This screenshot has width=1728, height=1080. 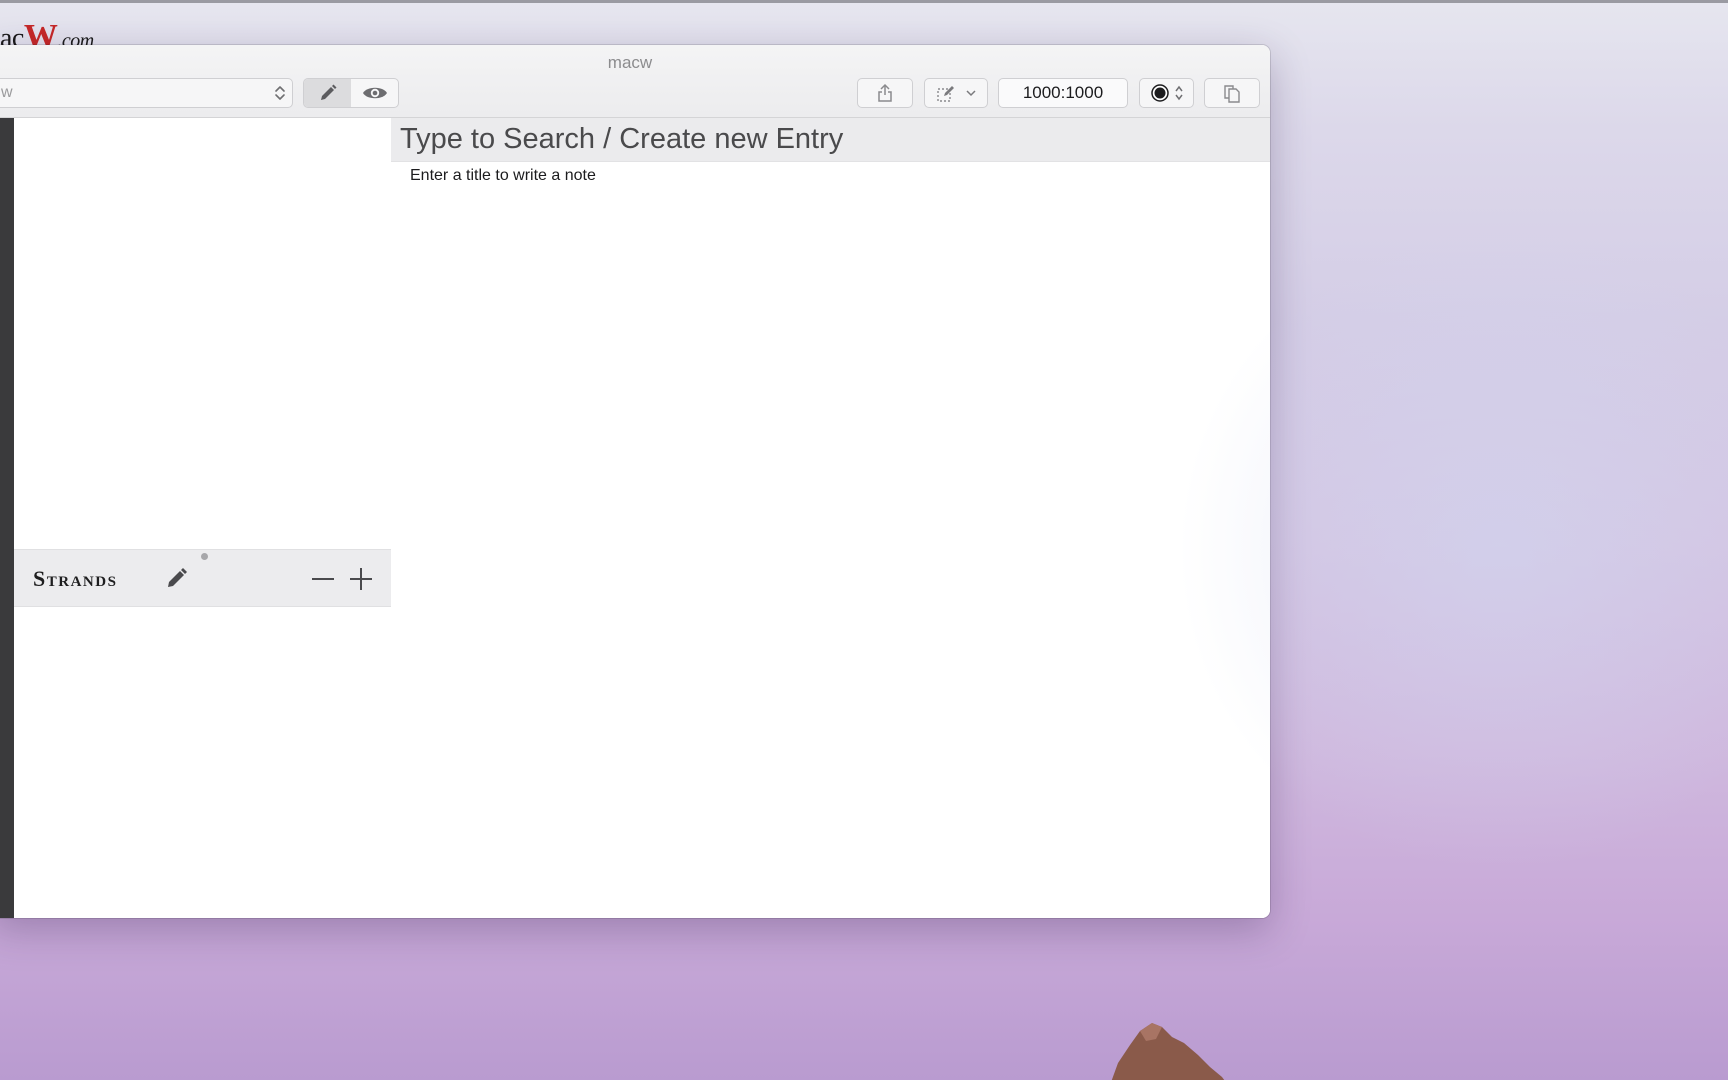 I want to click on sidebar-dark-rail, so click(x=7, y=518).